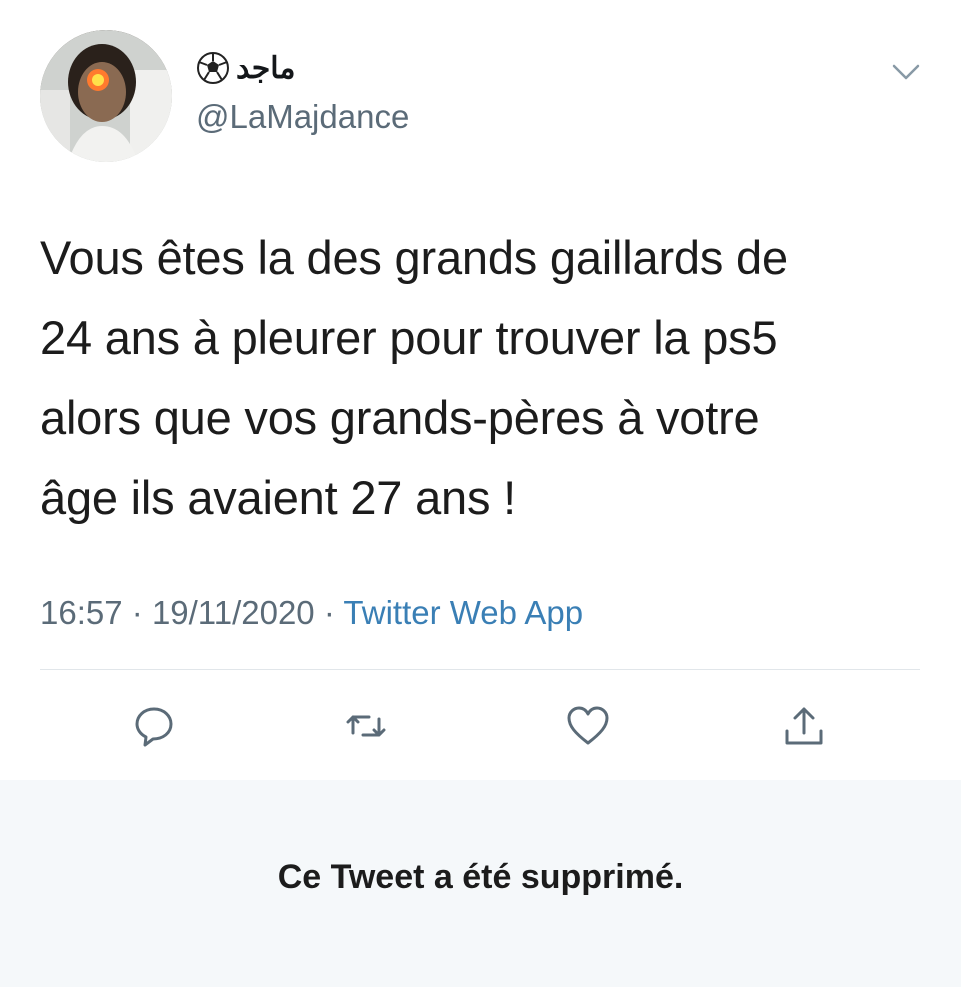  I want to click on reply-icon, so click(154, 727).